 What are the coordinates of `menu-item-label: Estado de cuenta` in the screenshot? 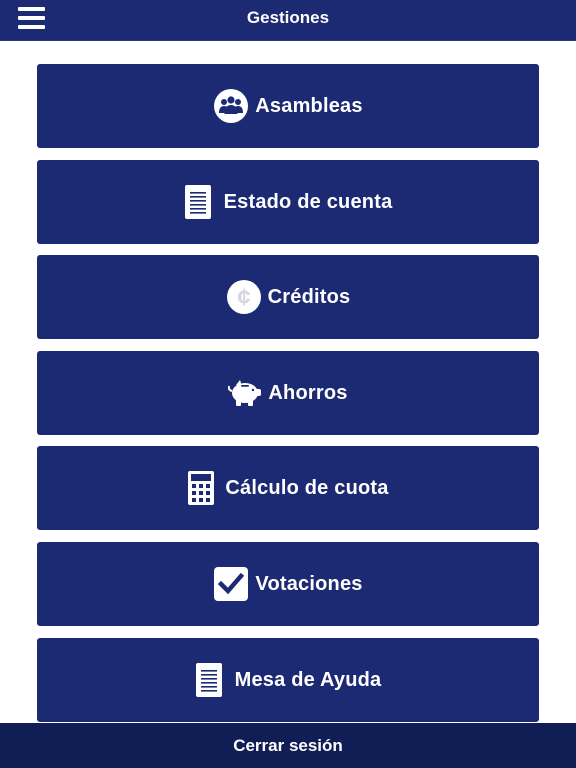 It's located at (308, 201).